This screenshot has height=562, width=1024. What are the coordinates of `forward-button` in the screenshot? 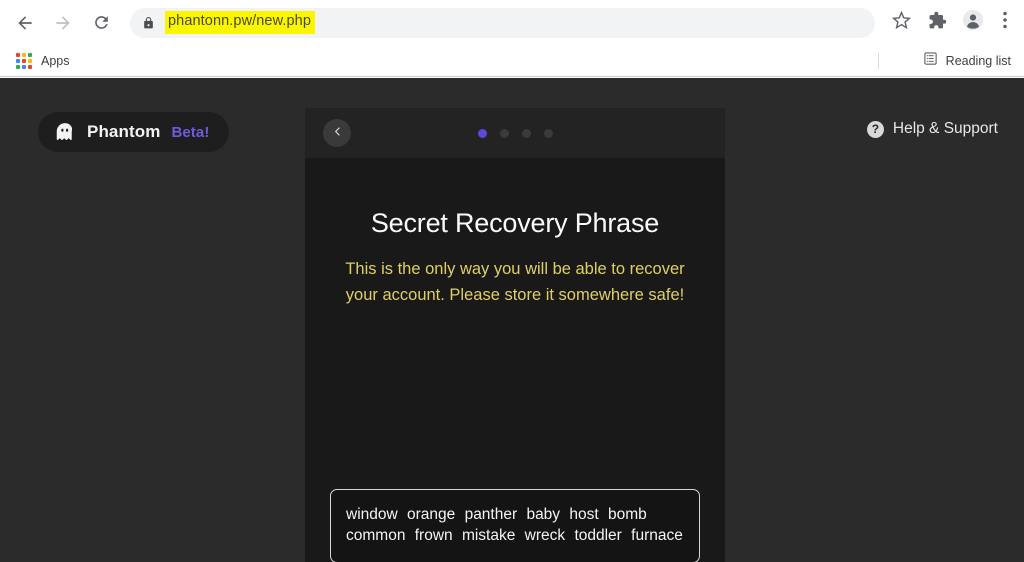 It's located at (63, 23).